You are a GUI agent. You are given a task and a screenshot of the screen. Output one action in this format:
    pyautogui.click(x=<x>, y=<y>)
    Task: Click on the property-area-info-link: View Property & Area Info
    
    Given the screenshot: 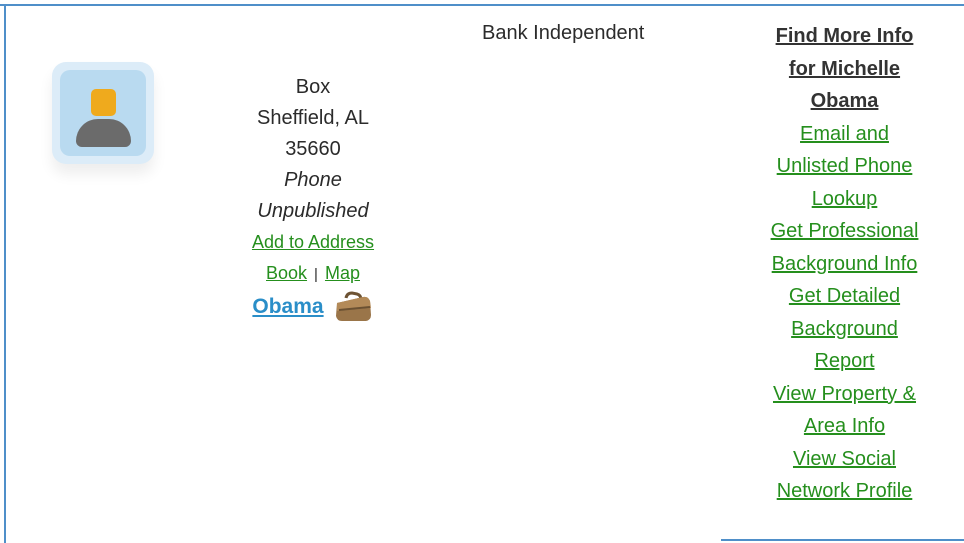 What is the action you would take?
    pyautogui.click(x=844, y=410)
    